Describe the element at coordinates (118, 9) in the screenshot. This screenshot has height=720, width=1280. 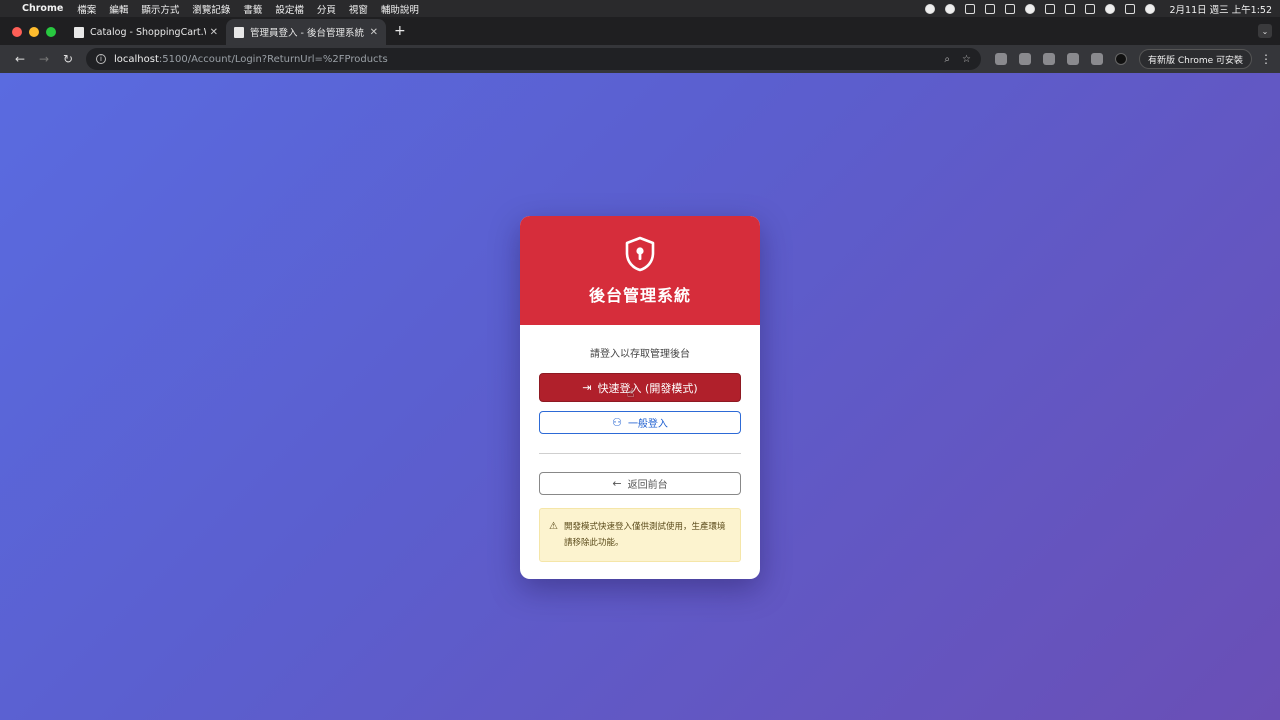
I see `menu-edit: 編輯` at that location.